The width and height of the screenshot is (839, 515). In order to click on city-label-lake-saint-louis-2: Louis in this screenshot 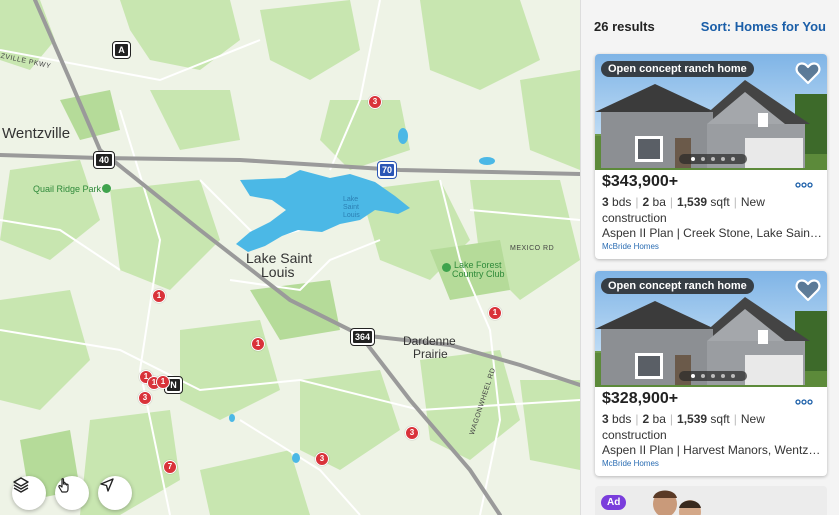, I will do `click(278, 272)`.